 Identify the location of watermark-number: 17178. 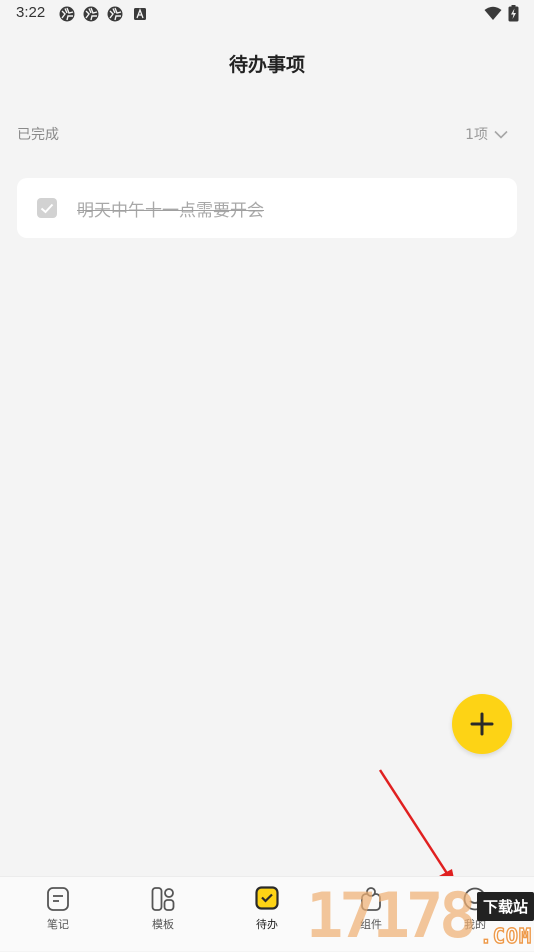
(391, 915).